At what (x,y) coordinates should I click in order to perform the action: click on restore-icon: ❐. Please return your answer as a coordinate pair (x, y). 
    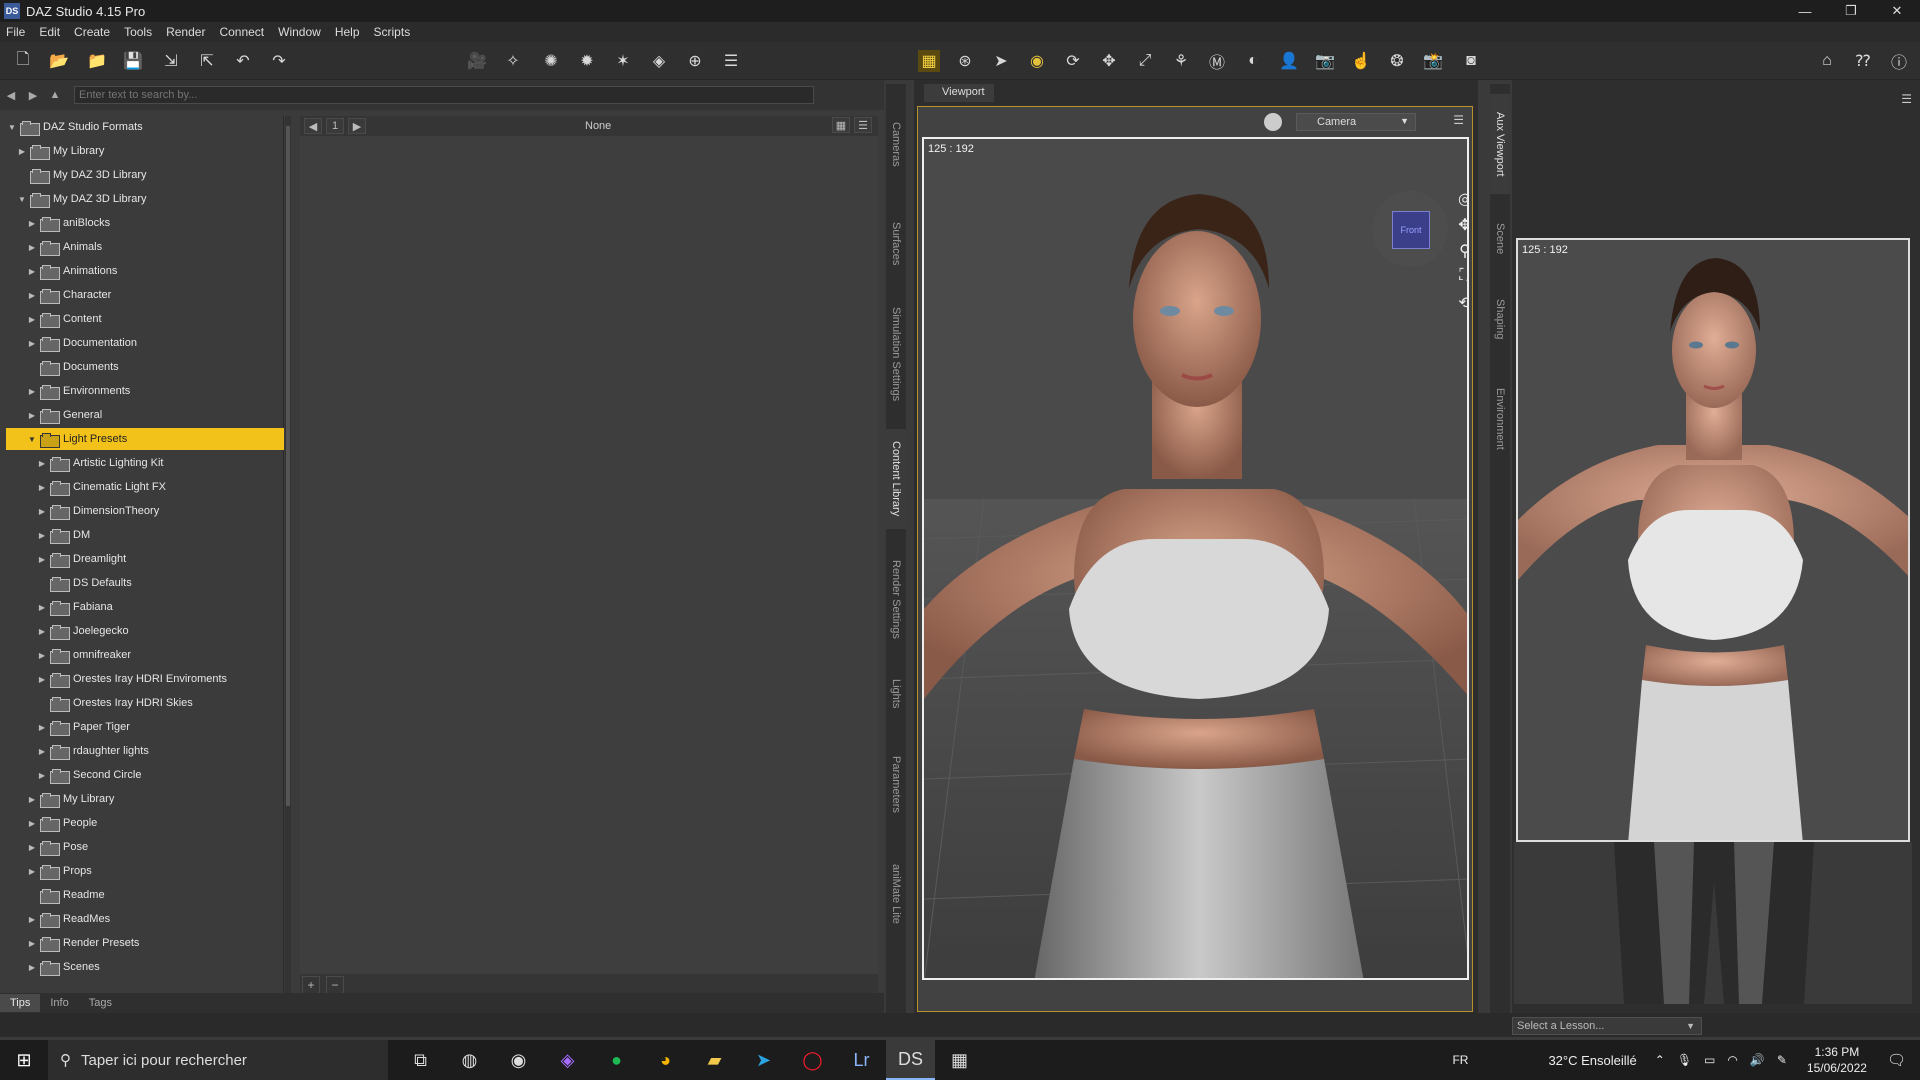
    Looking at the image, I should click on (1851, 11).